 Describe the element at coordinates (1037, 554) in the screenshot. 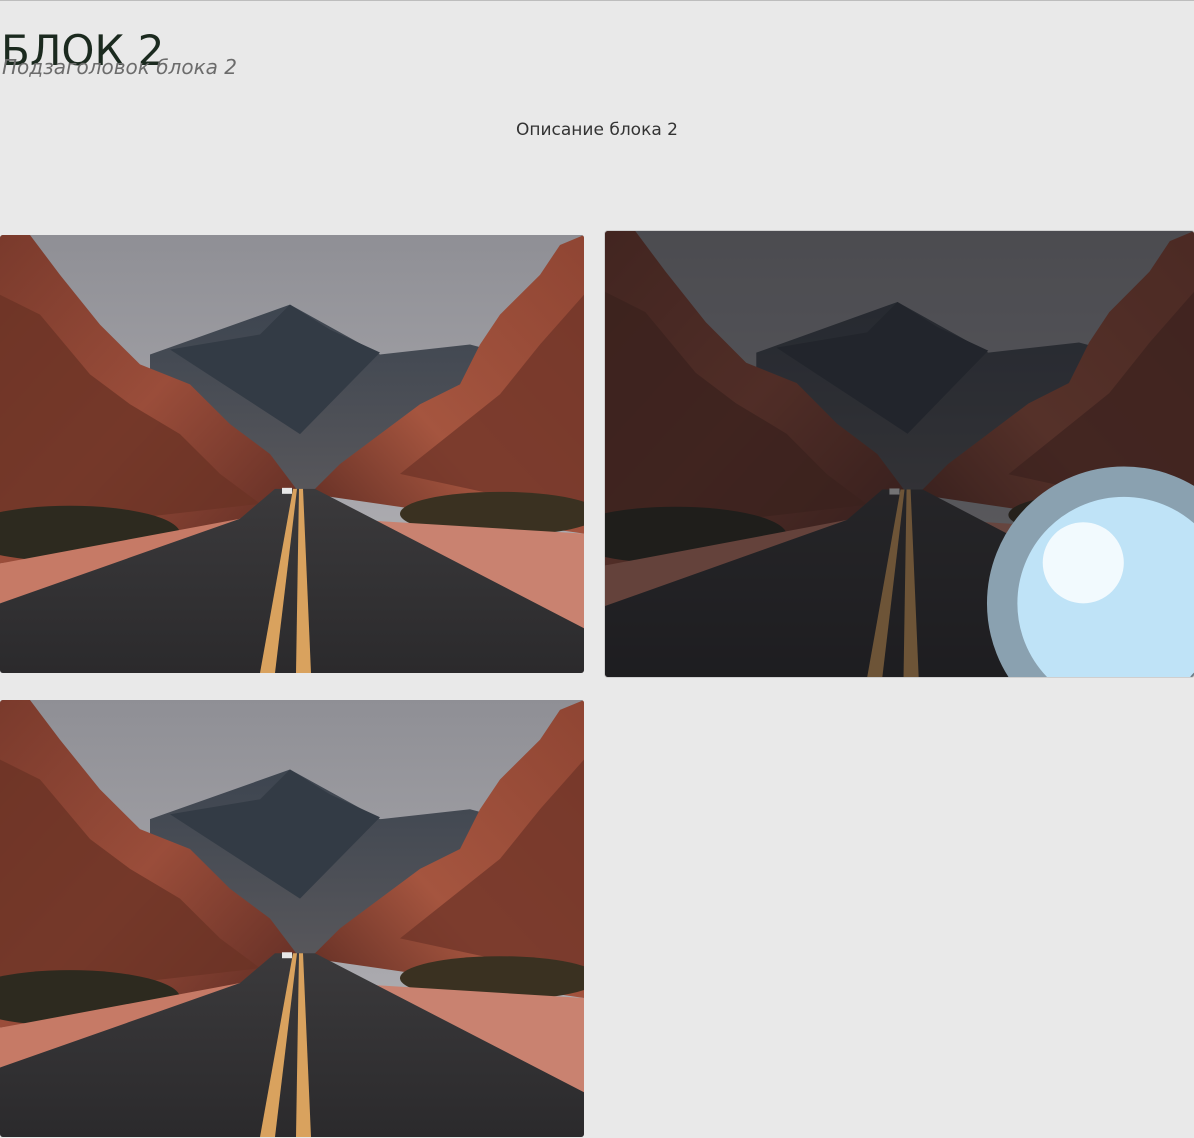

I see `magnifier-icon` at that location.